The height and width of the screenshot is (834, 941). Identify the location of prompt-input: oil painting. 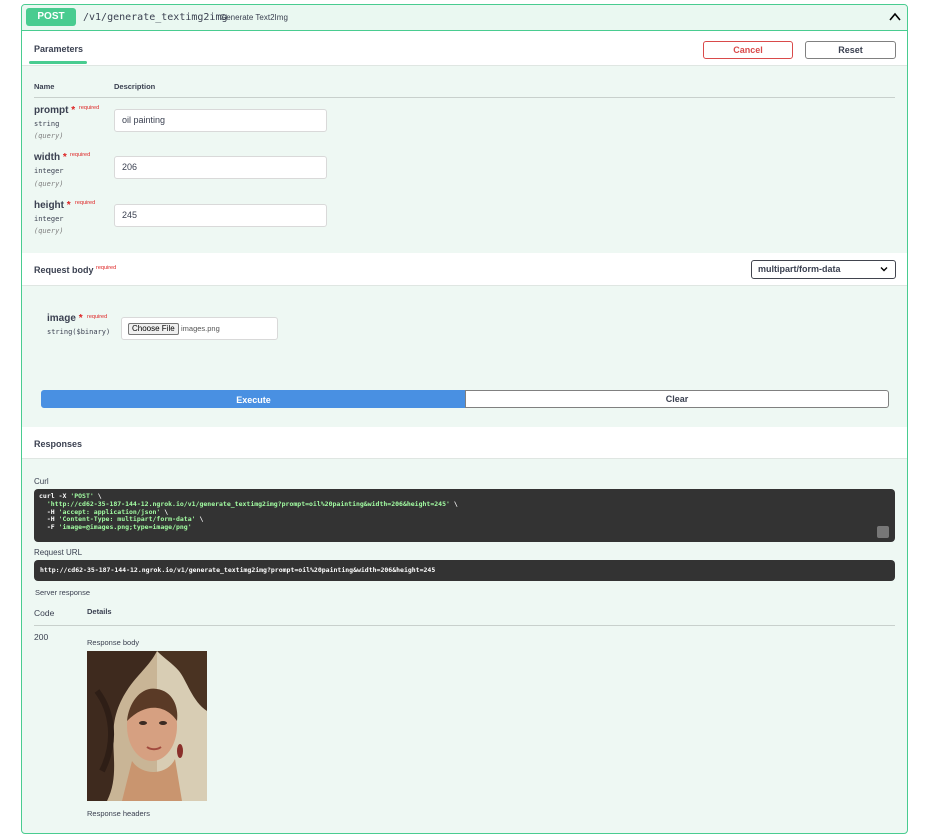
(220, 120).